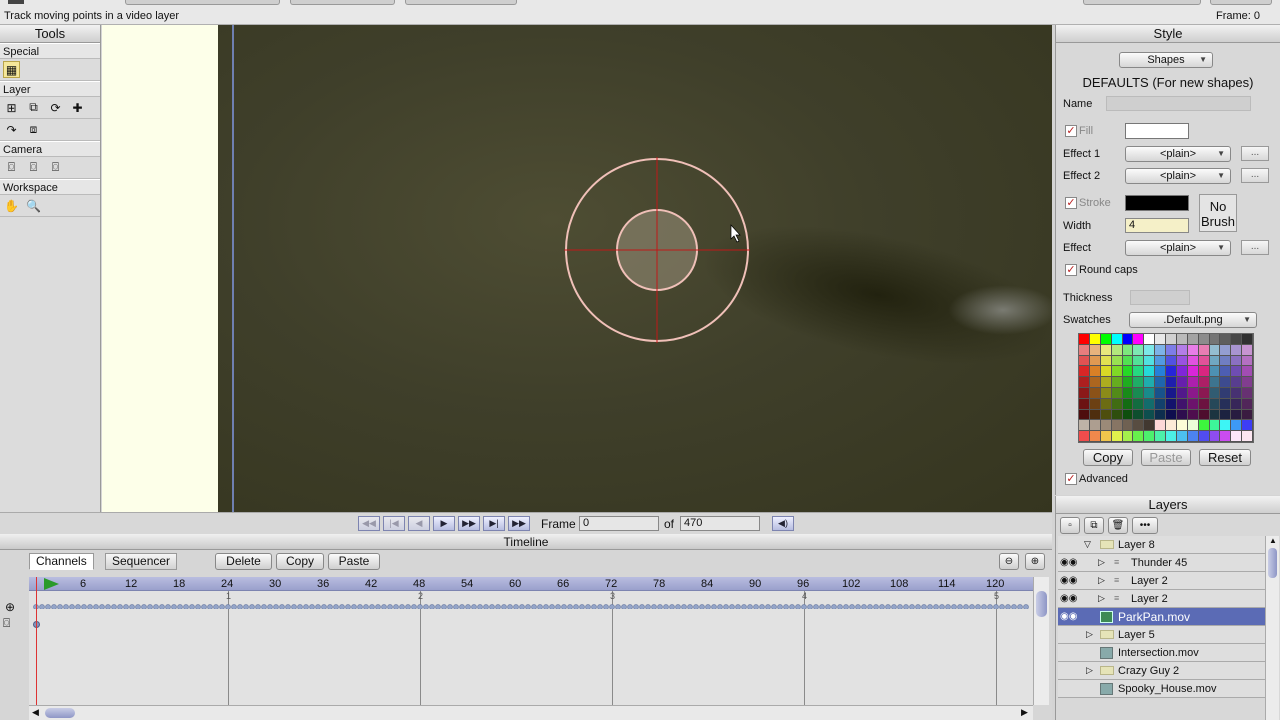 This screenshot has width=1280, height=720. What do you see at coordinates (783, 523) in the screenshot?
I see `audio-icon: ◀)` at bounding box center [783, 523].